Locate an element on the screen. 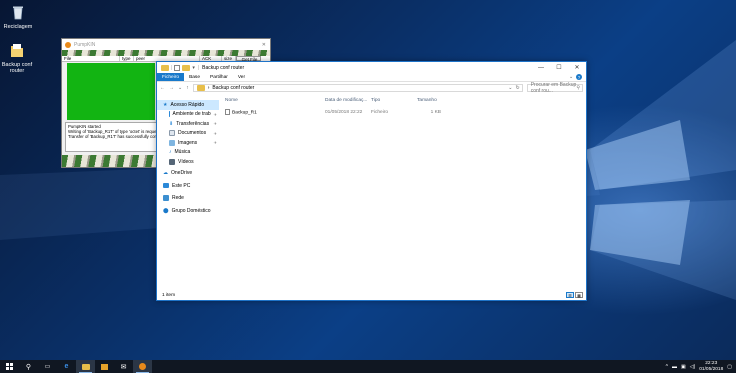  back-icon: ← is located at coordinates (162, 88).